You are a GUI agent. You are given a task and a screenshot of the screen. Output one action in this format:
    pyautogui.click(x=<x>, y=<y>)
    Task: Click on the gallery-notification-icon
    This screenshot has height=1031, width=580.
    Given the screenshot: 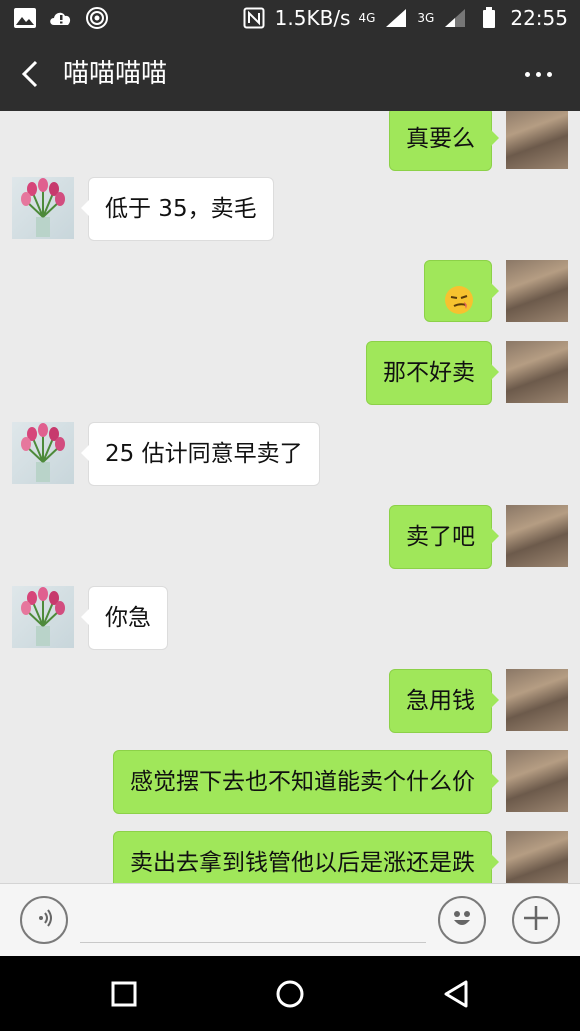 What is the action you would take?
    pyautogui.click(x=25, y=18)
    